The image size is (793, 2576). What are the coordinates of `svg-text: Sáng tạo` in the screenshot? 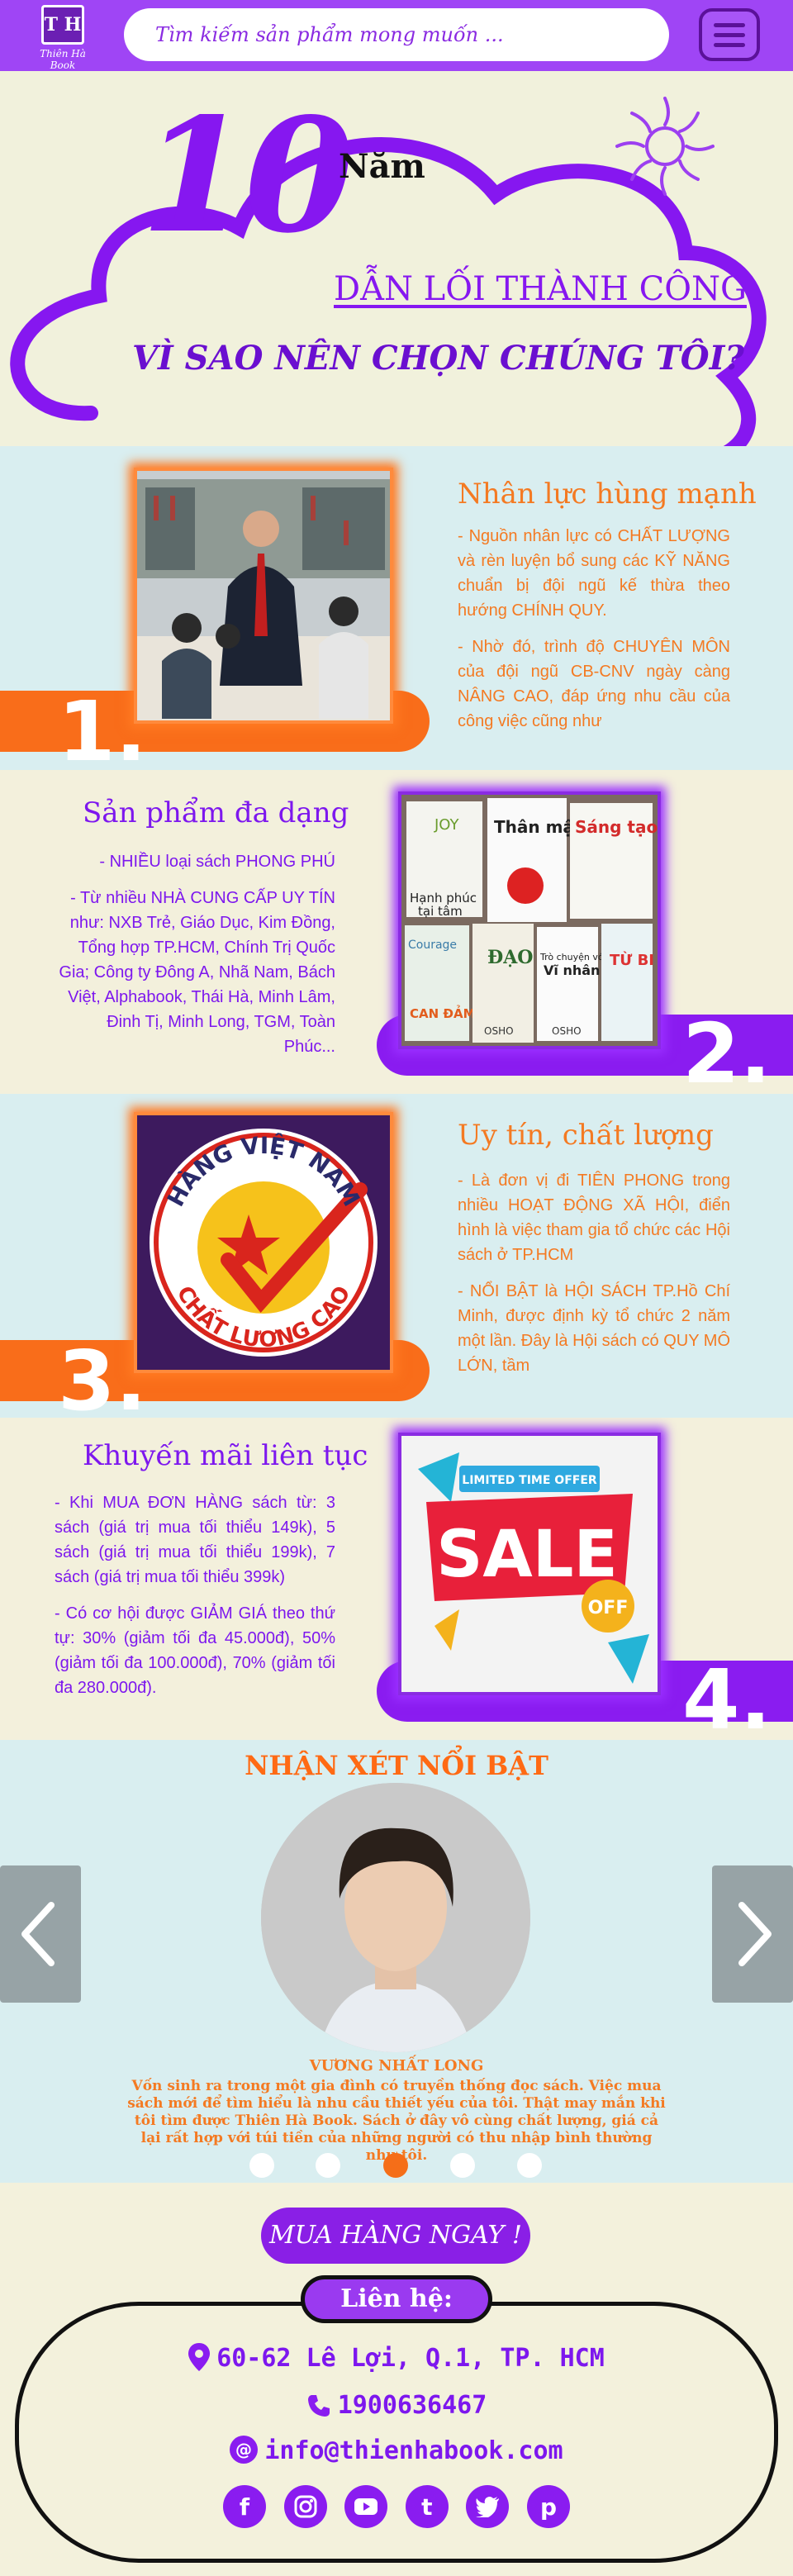 It's located at (616, 827).